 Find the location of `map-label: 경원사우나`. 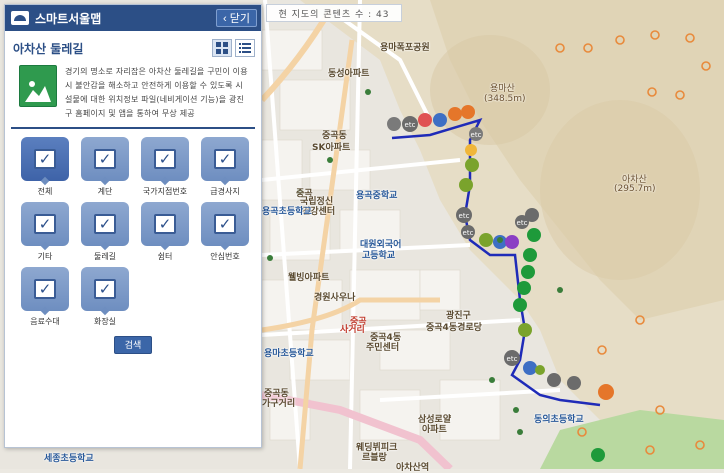

map-label: 경원사우나 is located at coordinates (335, 298).